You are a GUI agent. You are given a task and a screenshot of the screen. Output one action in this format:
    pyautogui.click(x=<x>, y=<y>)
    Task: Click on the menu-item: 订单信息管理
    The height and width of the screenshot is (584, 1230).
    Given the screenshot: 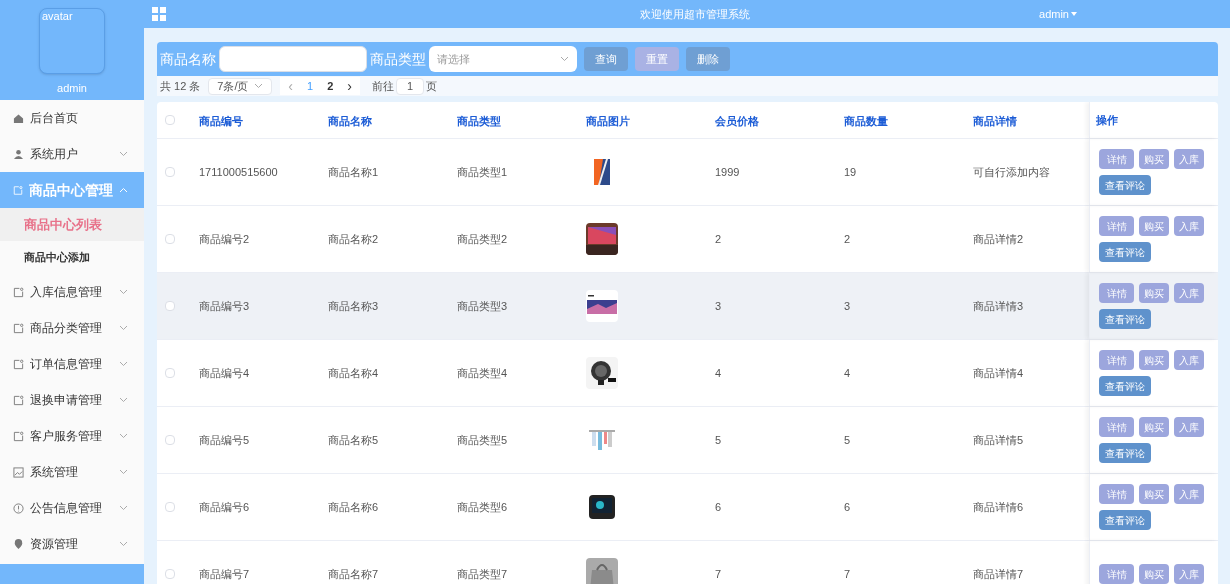 What is the action you would take?
    pyautogui.click(x=72, y=364)
    